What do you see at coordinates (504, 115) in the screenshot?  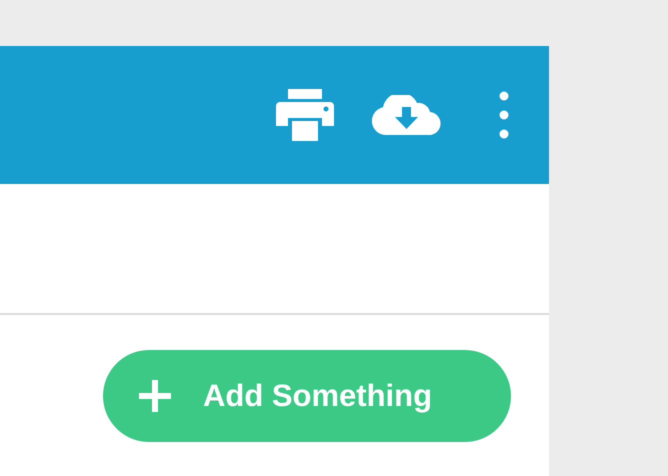 I see `more-icon` at bounding box center [504, 115].